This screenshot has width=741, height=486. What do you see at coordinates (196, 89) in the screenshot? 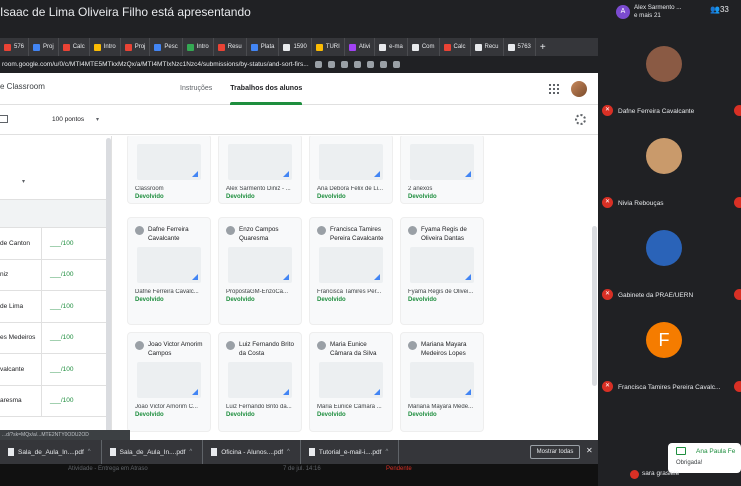
I see `tab-instructions: Instruções` at bounding box center [196, 89].